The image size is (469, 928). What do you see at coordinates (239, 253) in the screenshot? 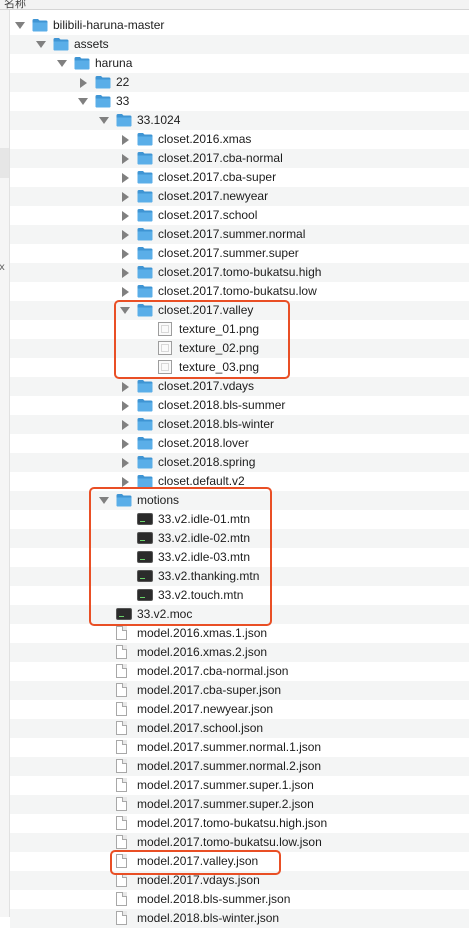
I see `folder-row: closet.2017.summer.super` at bounding box center [239, 253].